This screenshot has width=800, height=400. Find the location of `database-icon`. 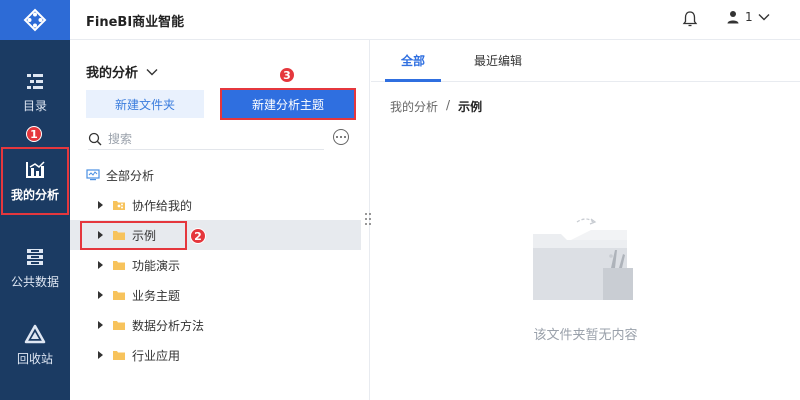

database-icon is located at coordinates (35, 256).